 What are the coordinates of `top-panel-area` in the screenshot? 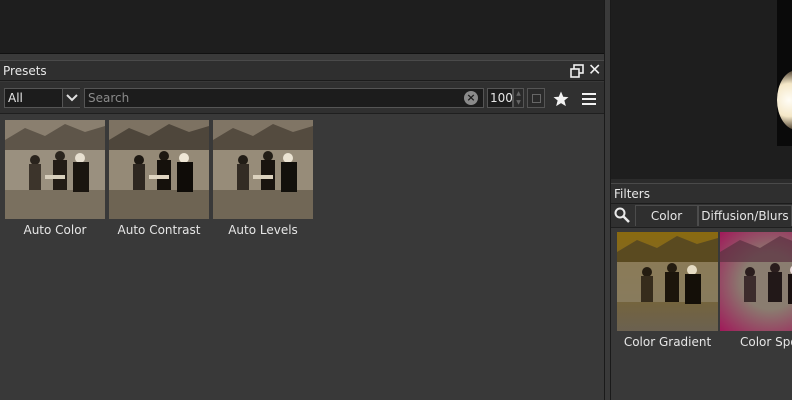 It's located at (302, 27).